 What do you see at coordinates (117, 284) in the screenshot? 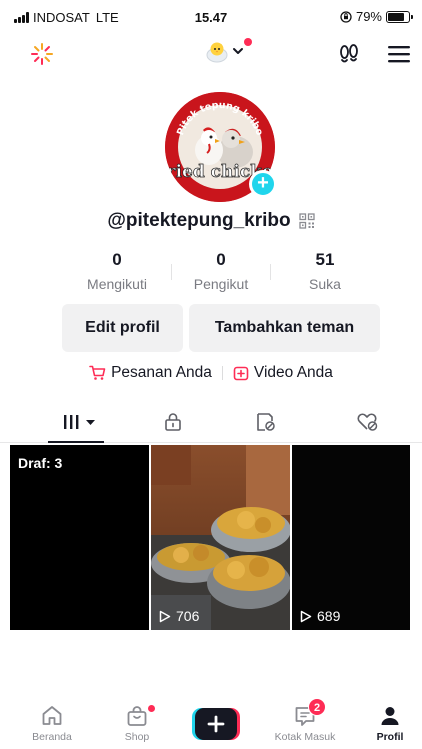
I see `following-label: Mengikuti` at bounding box center [117, 284].